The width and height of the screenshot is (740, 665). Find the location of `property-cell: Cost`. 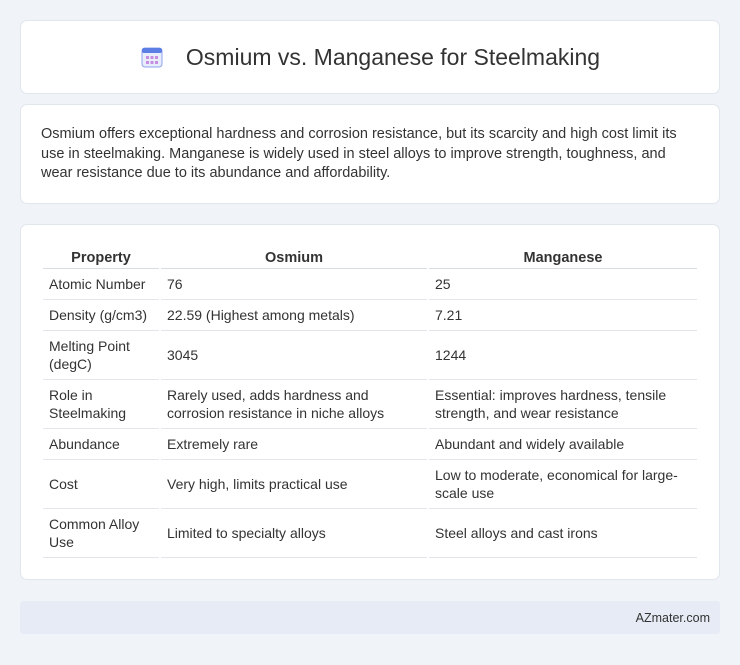

property-cell: Cost is located at coordinates (101, 484).